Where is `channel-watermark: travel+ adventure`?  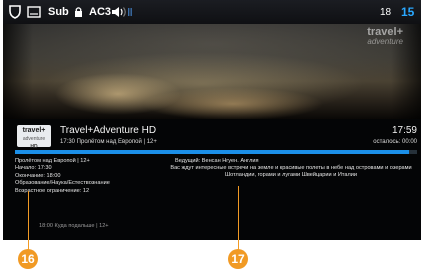 channel-watermark: travel+ adventure is located at coordinates (385, 36).